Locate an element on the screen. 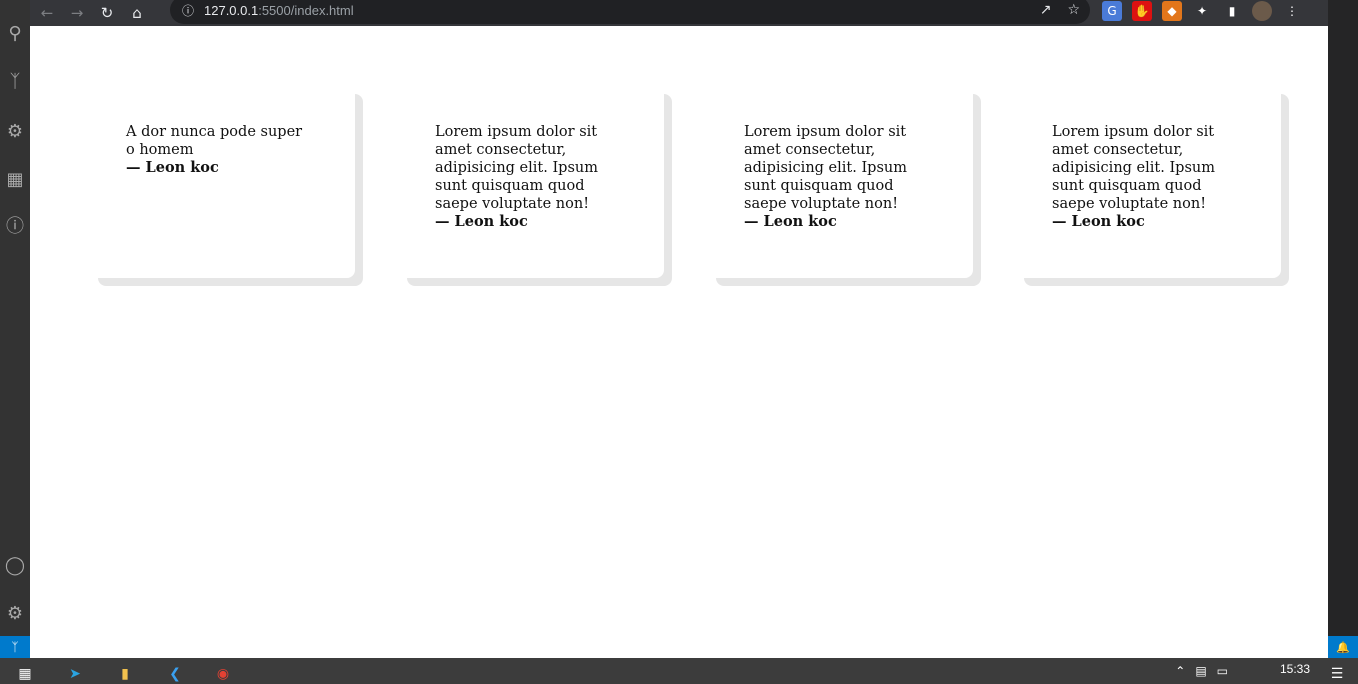 The width and height of the screenshot is (1358, 684). source-control-icon: ᛉ is located at coordinates (15, 81).